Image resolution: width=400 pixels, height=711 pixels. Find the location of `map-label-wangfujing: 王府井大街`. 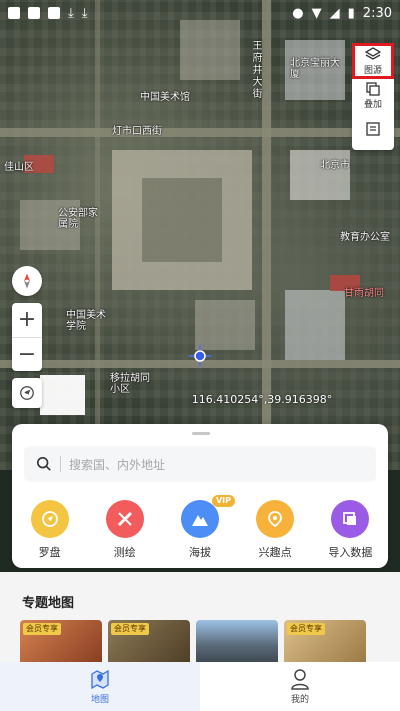

map-label-wangfujing: 王府井大街 is located at coordinates (255, 70).